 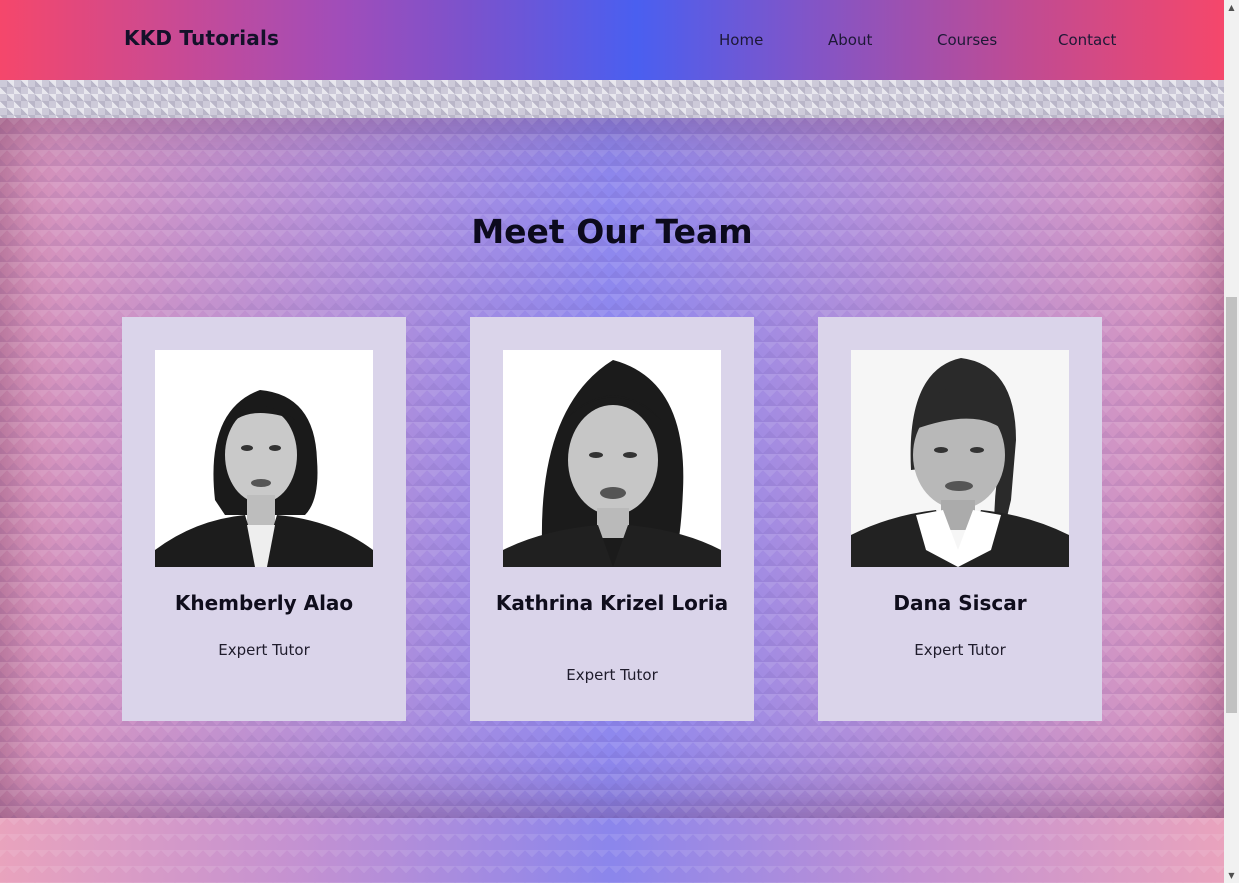 I want to click on team-card-kathrina: Kathrina Krizel Loria Expert Tutor, so click(x=612, y=519).